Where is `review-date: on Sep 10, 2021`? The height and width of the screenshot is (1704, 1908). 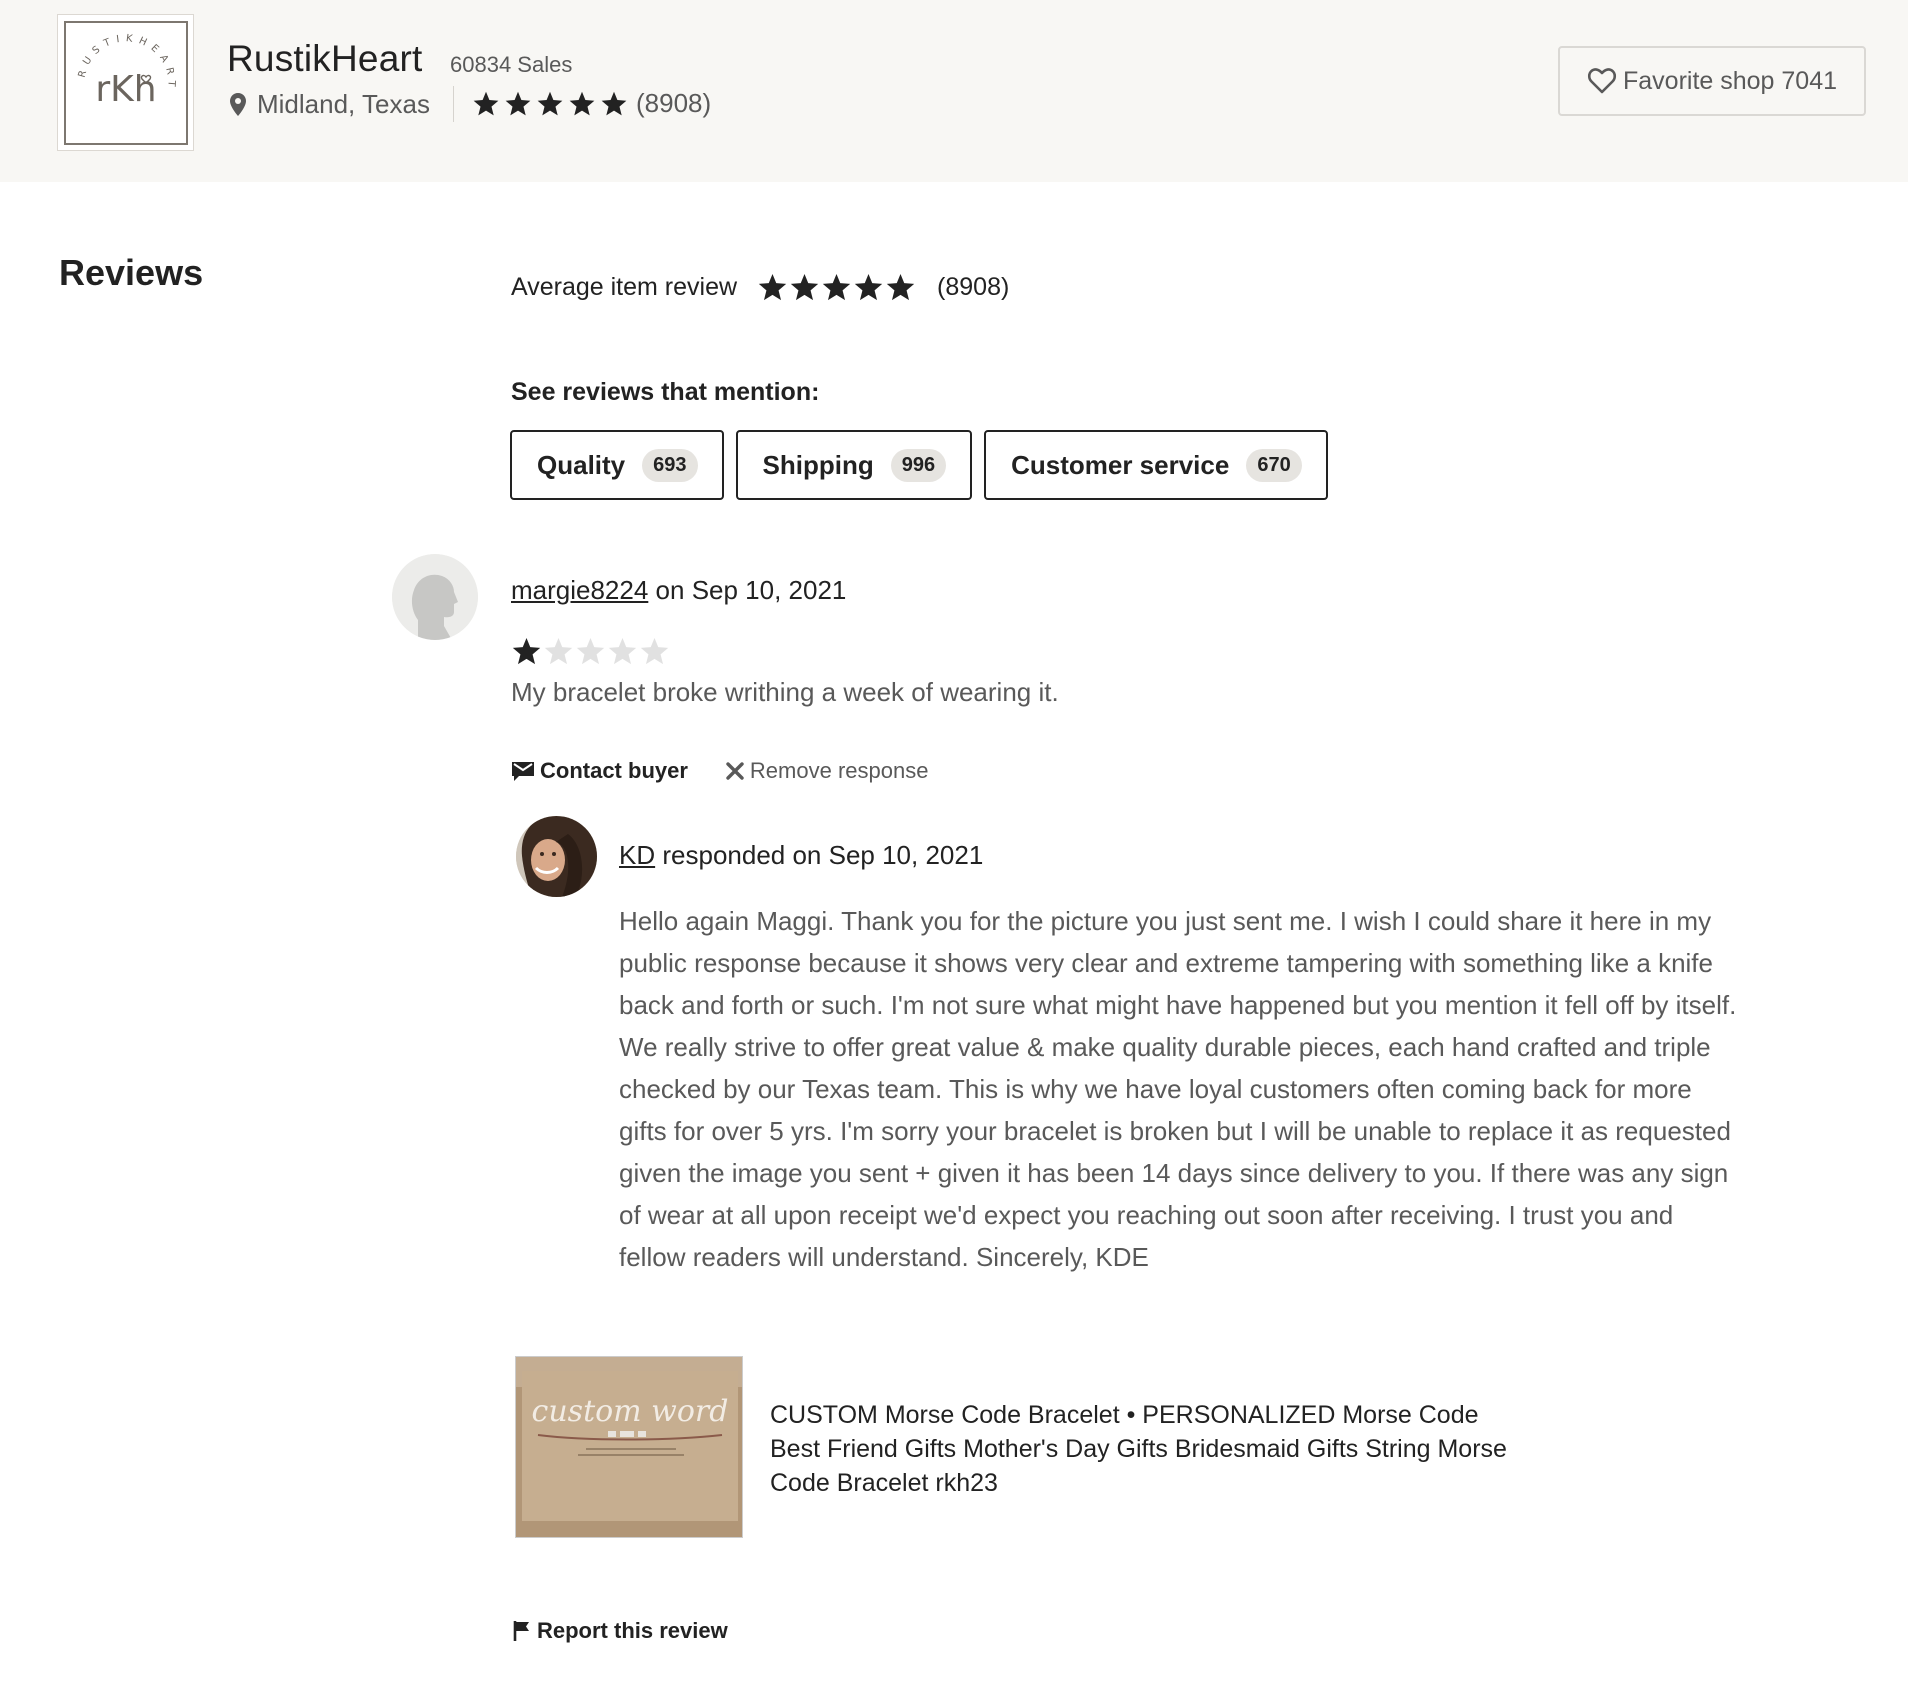 review-date: on Sep 10, 2021 is located at coordinates (751, 590).